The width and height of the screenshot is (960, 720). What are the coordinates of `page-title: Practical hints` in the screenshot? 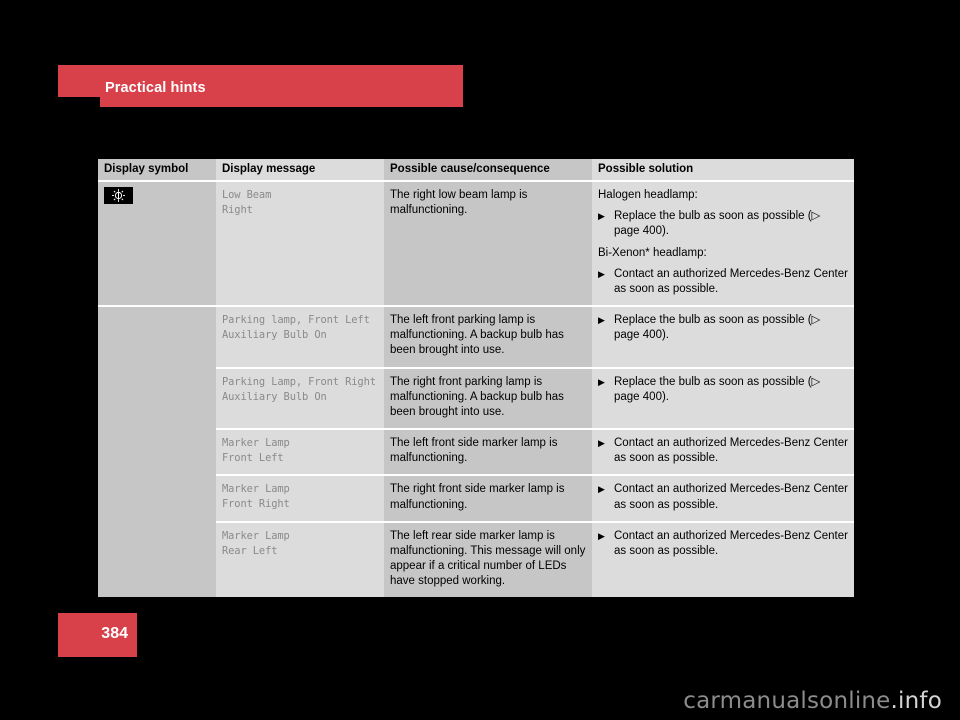 It's located at (155, 88).